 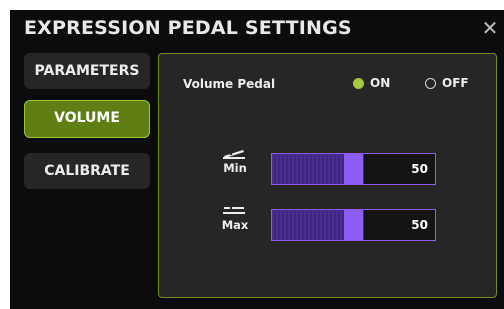 I want to click on volume-pedal-off-radio: OFF, so click(x=447, y=83).